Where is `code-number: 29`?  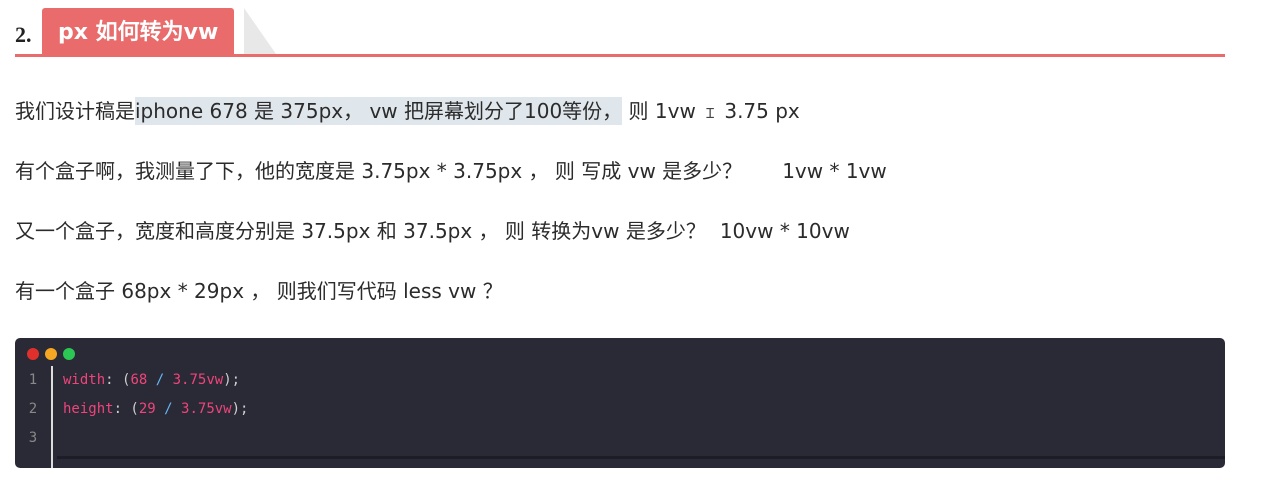 code-number: 29 is located at coordinates (147, 409).